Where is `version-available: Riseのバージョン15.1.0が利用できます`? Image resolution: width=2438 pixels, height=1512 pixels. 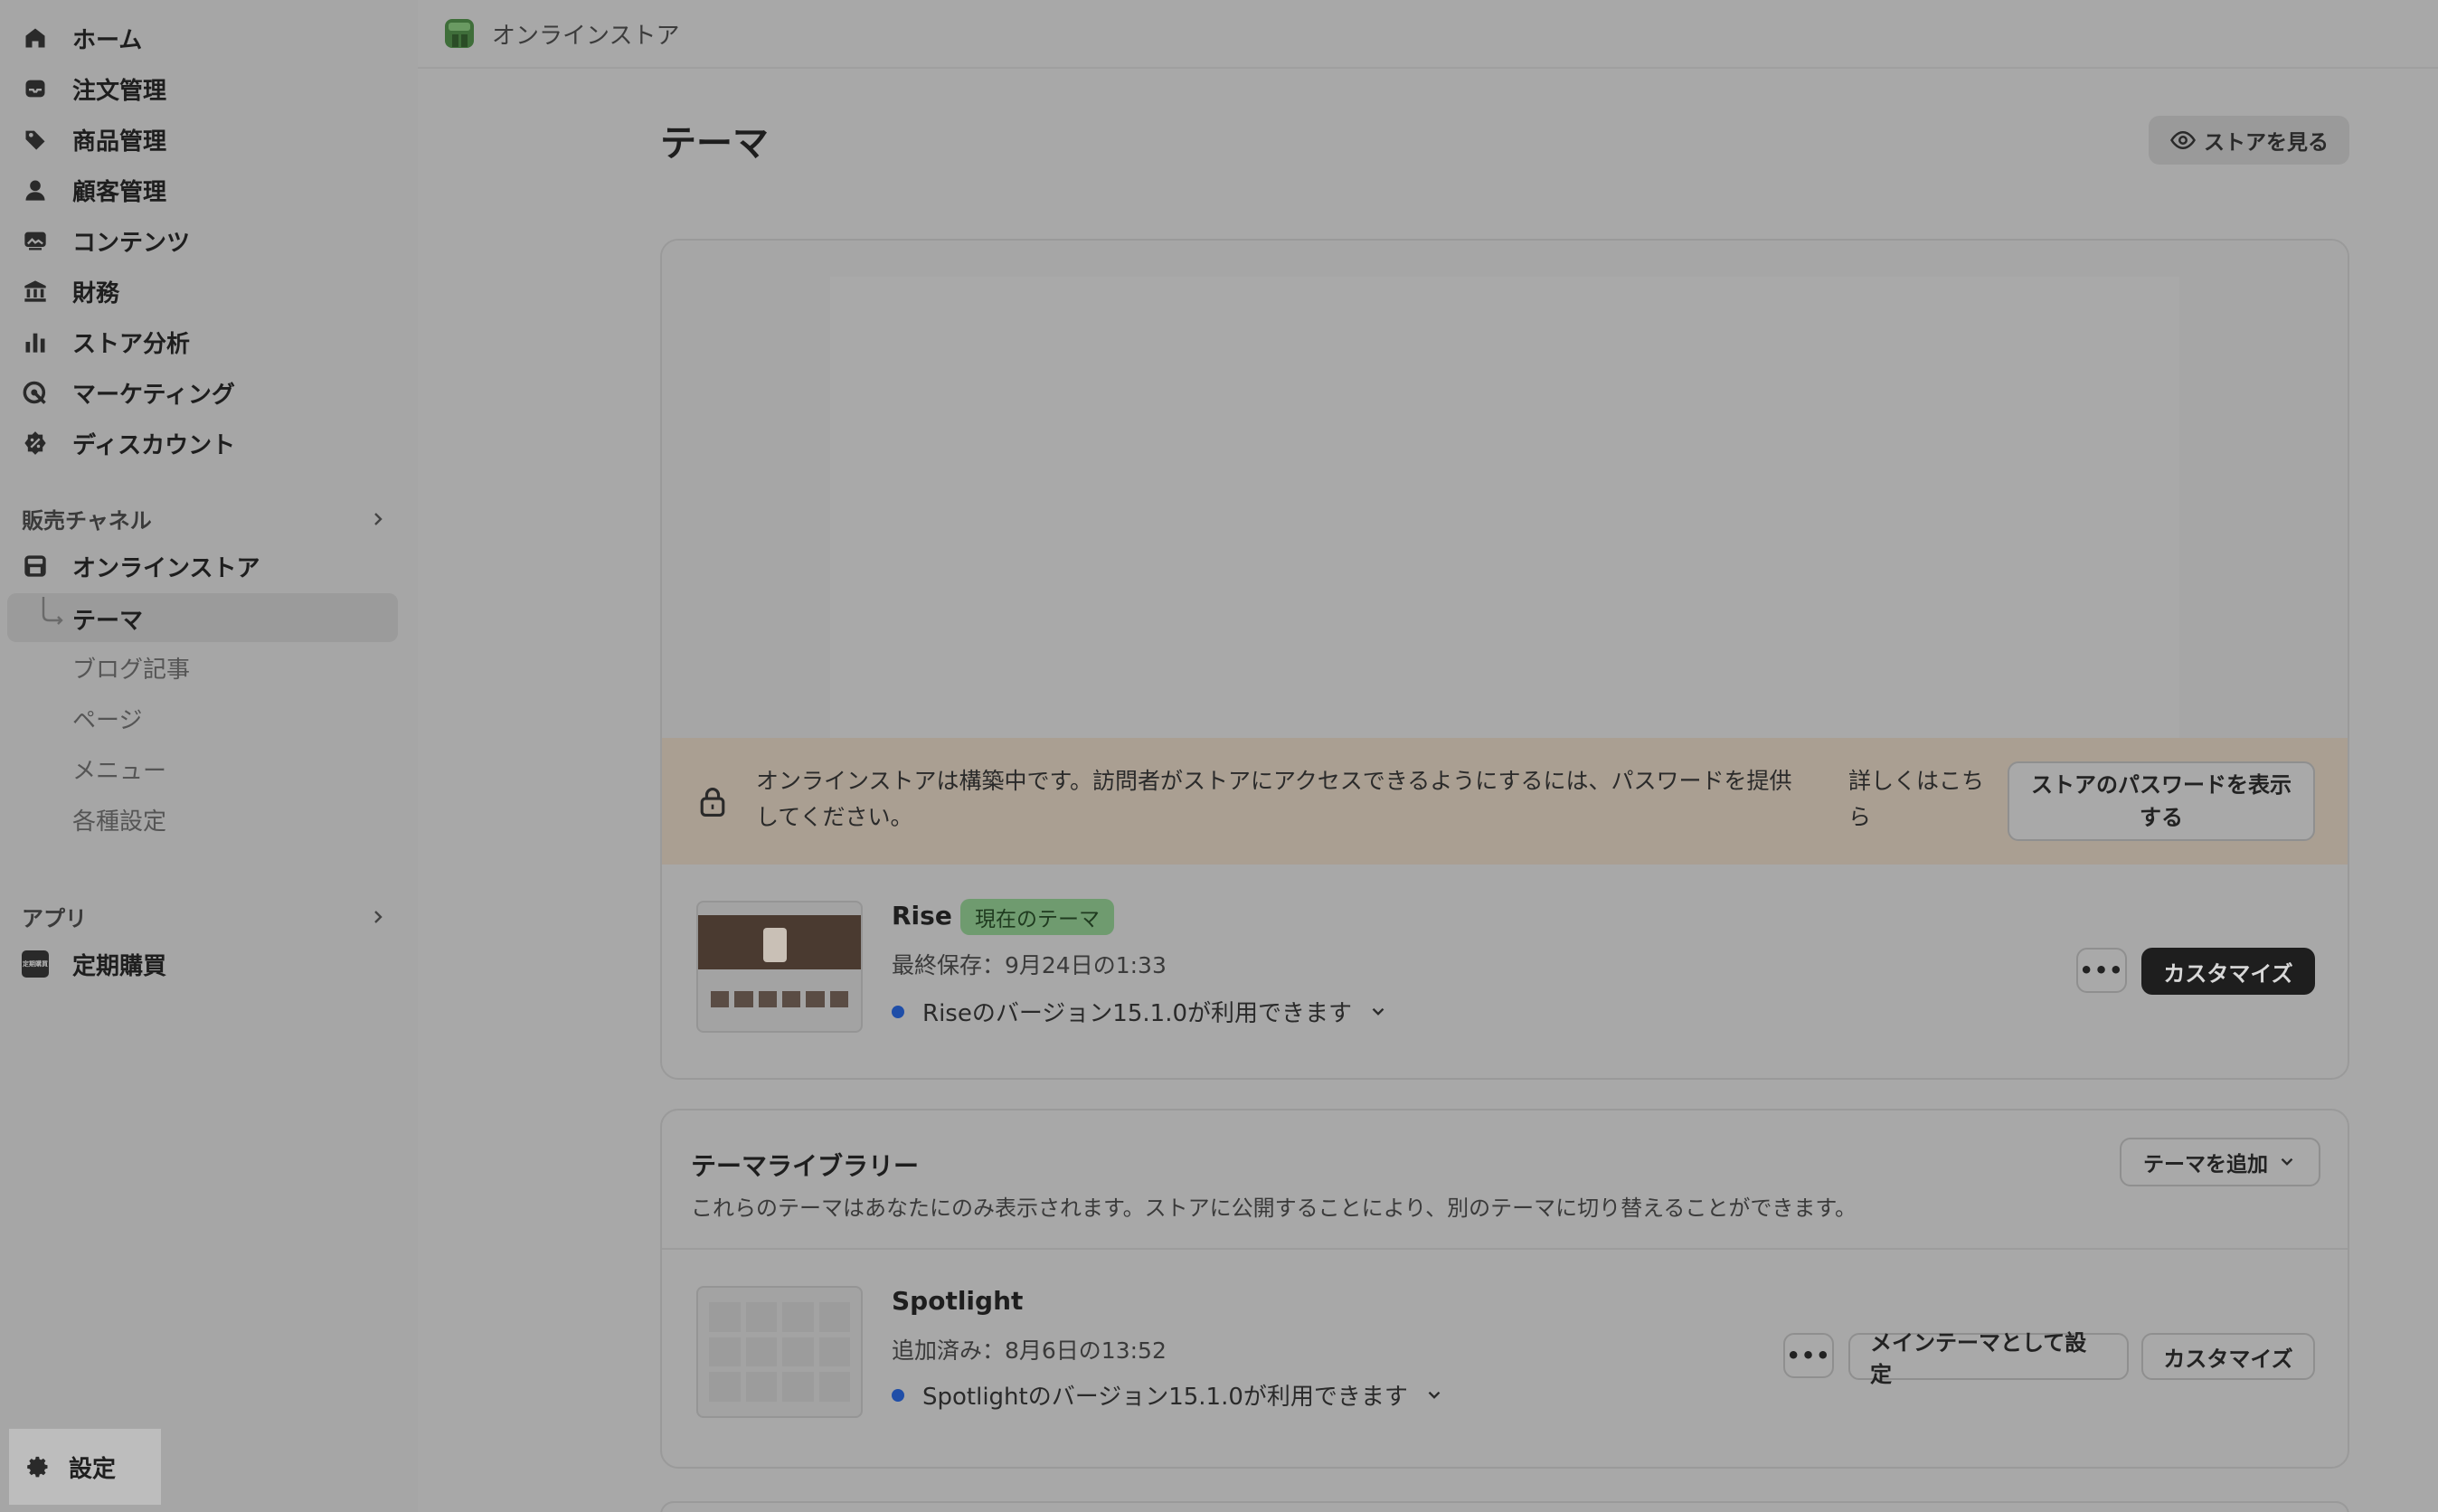
version-available: Riseのバージョン15.1.0が利用できます is located at coordinates (1140, 1011).